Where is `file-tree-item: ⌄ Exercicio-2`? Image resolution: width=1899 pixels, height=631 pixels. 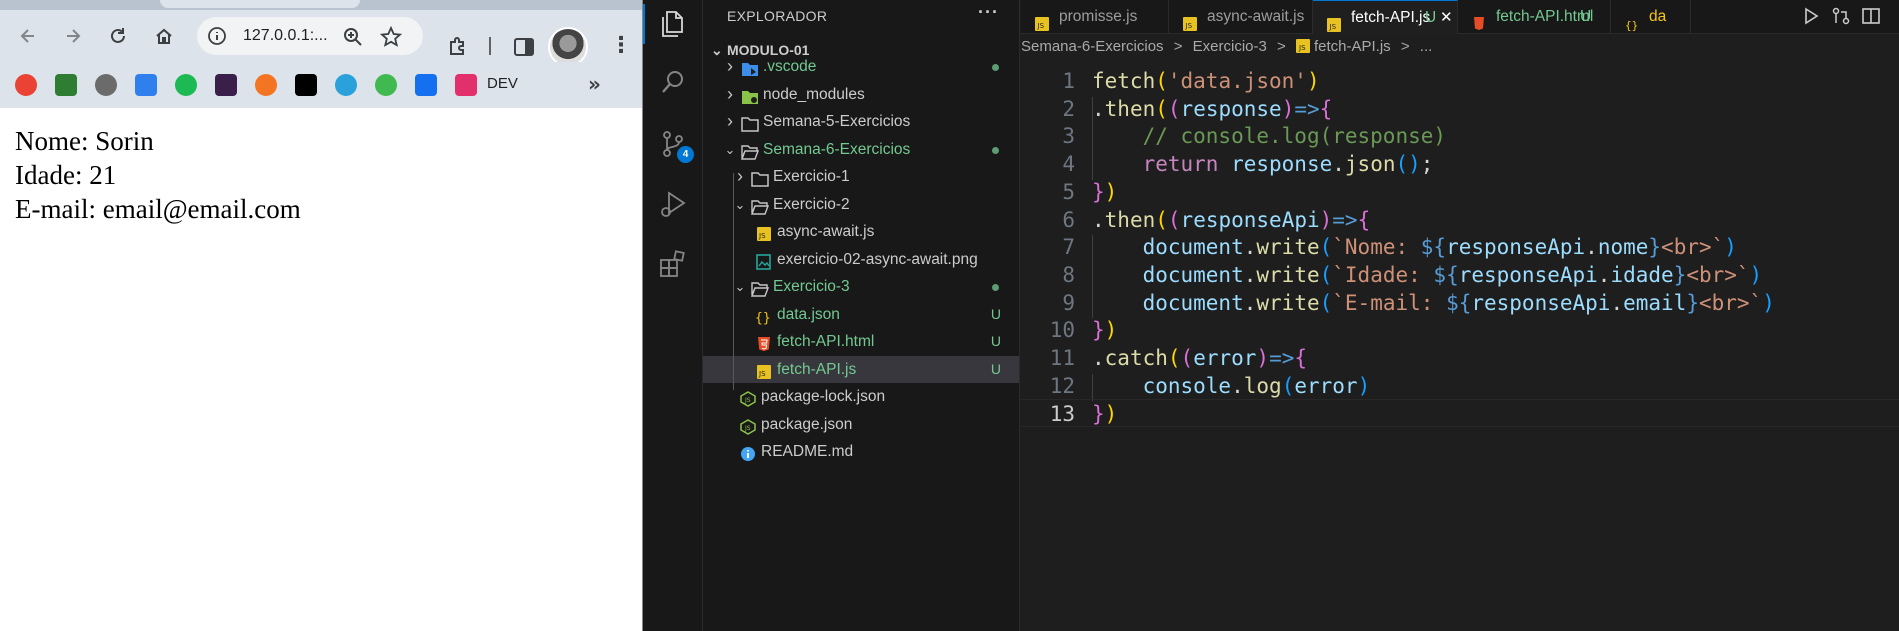 file-tree-item: ⌄ Exercicio-2 is located at coordinates (861, 204).